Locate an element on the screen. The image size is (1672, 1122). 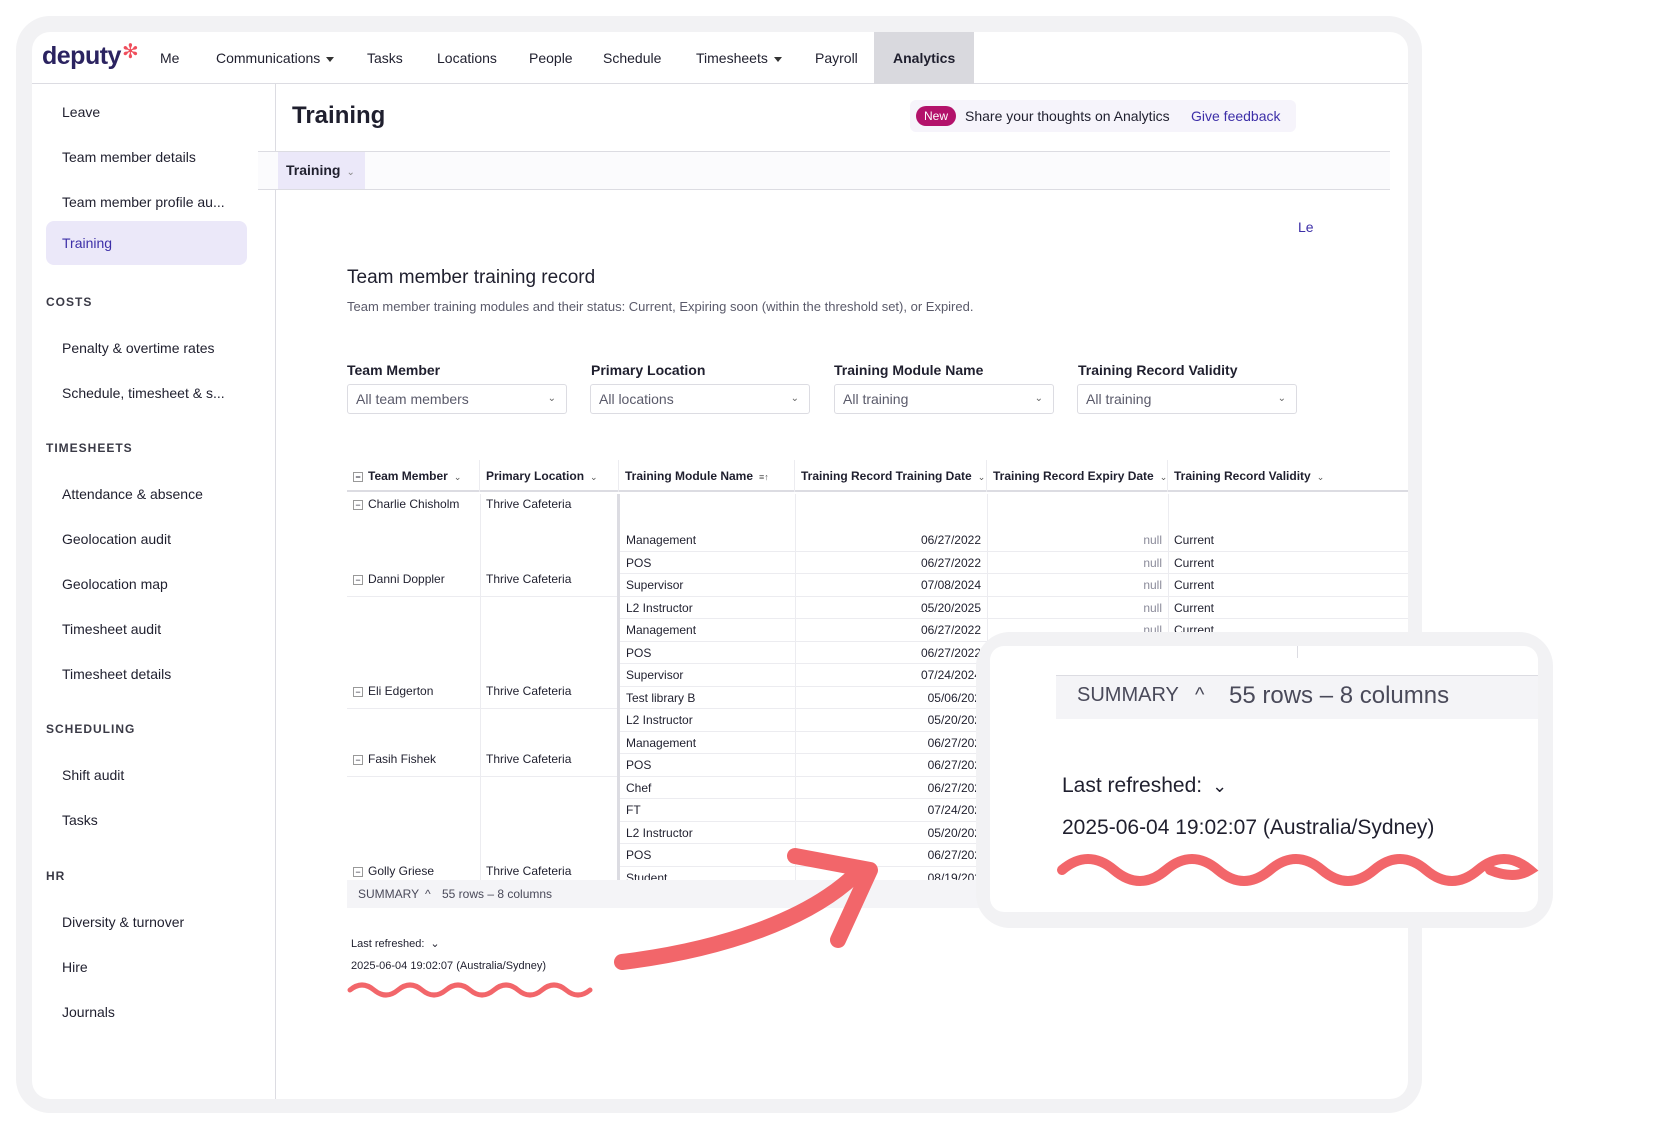
tab-training: Training ⌄ is located at coordinates (321, 170).